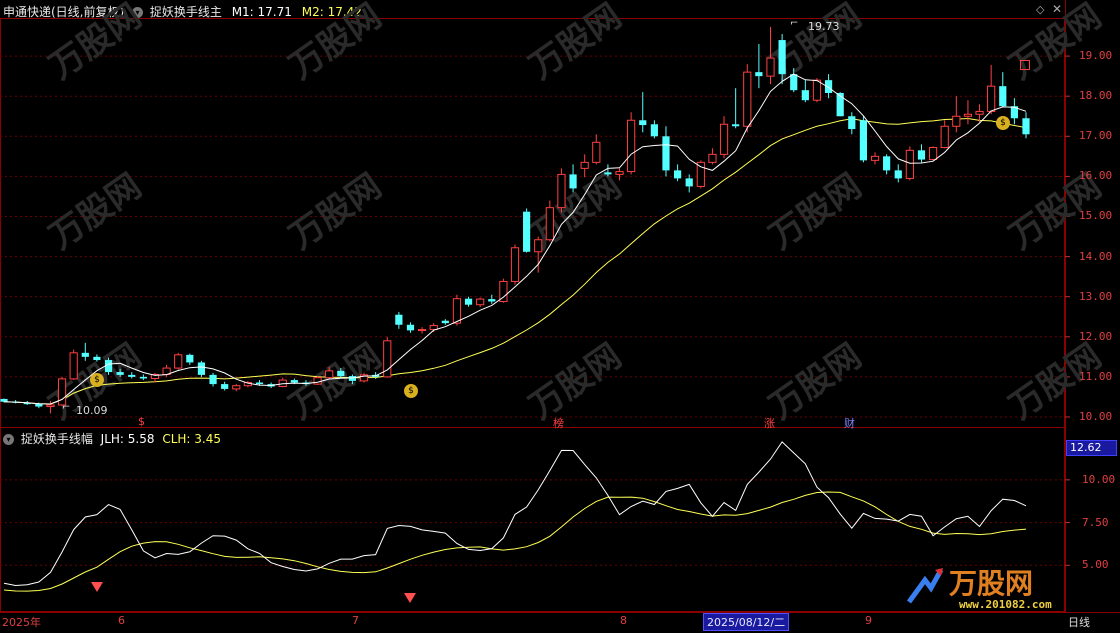  What do you see at coordinates (57, 439) in the screenshot?
I see `sub-indicator-name: 捉妖换手线幅` at bounding box center [57, 439].